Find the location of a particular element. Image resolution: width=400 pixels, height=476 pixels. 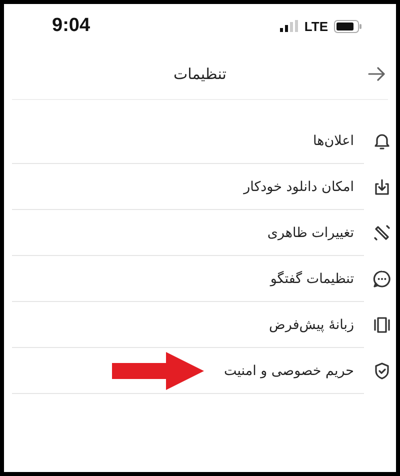

shield-check-icon is located at coordinates (382, 370).